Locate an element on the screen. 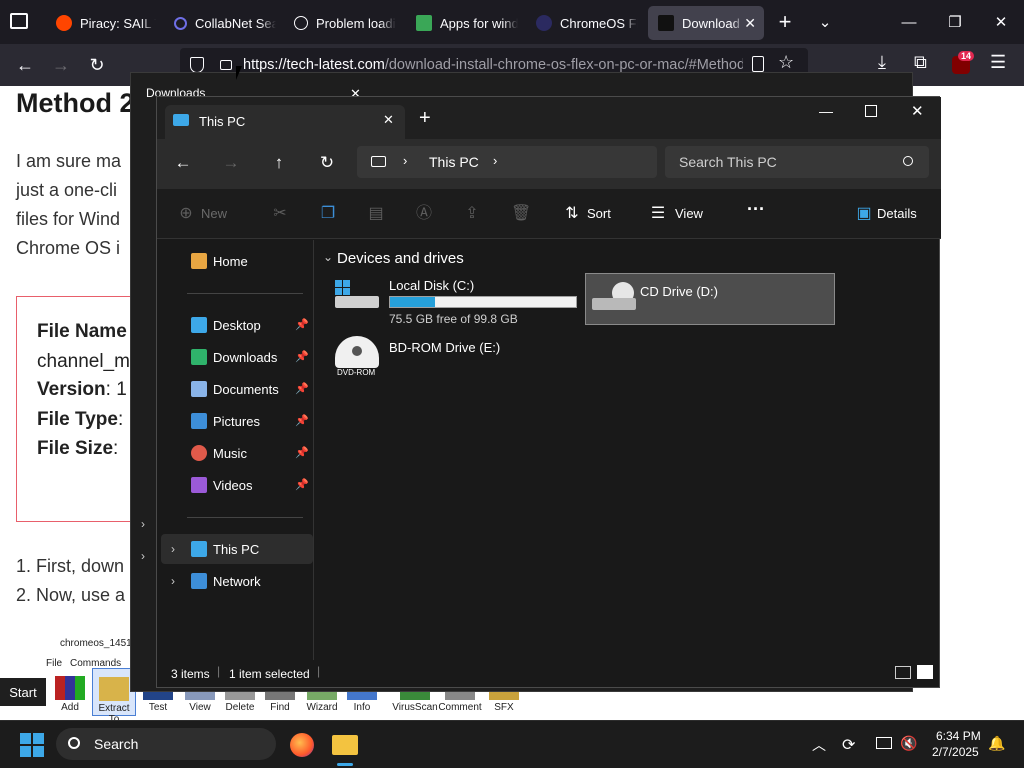  details-view-icon is located at coordinates (903, 672).